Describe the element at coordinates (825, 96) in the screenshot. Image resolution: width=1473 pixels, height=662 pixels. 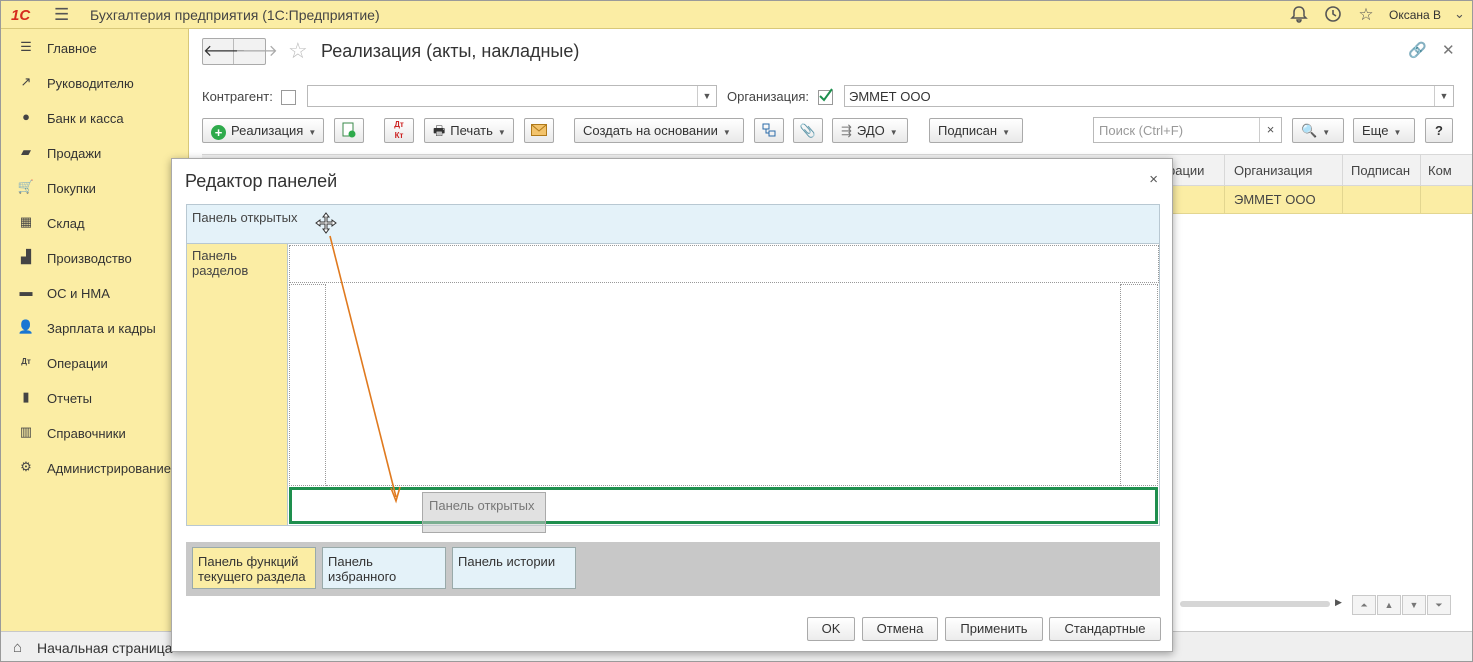
I see `org-checkbox` at that location.